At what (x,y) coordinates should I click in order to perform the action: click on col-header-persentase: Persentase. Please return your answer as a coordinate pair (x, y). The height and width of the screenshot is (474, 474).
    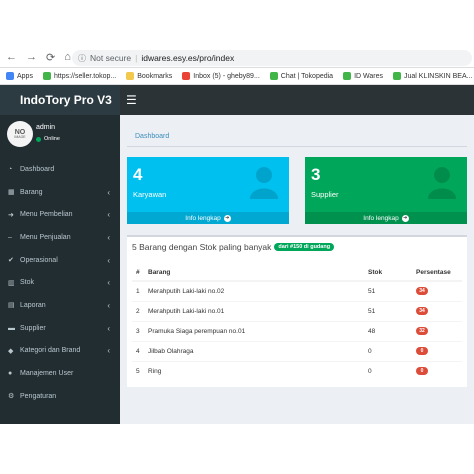
    Looking at the image, I should click on (437, 273).